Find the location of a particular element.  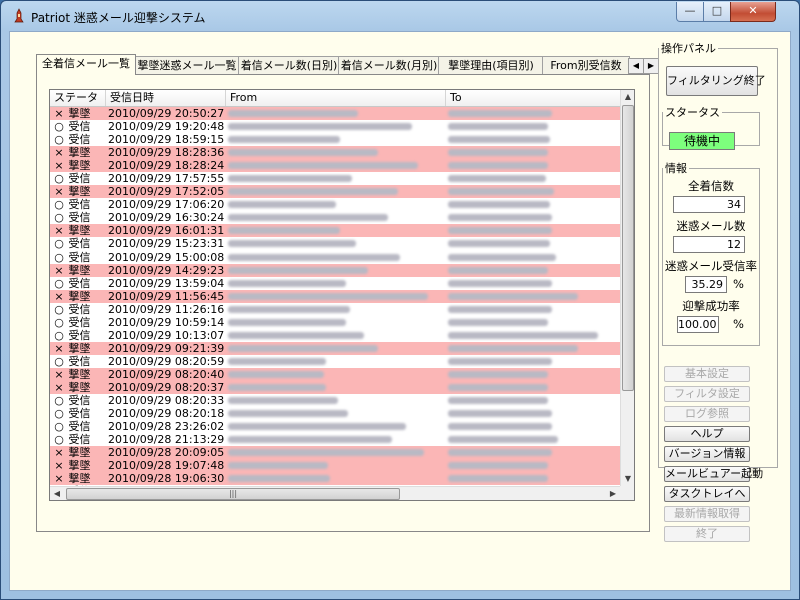

table-row: × 撃墜 2010/09/29 11:56:45 is located at coordinates (335, 296).